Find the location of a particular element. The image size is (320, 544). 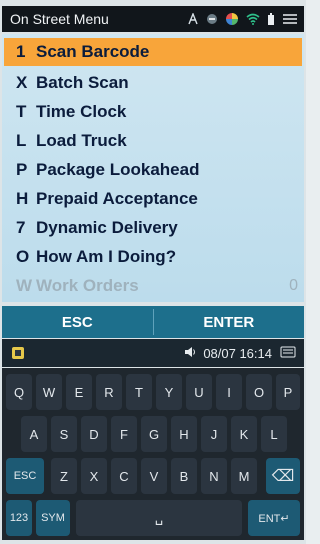

menu-item-time-clock: T Time Clock is located at coordinates (153, 111).